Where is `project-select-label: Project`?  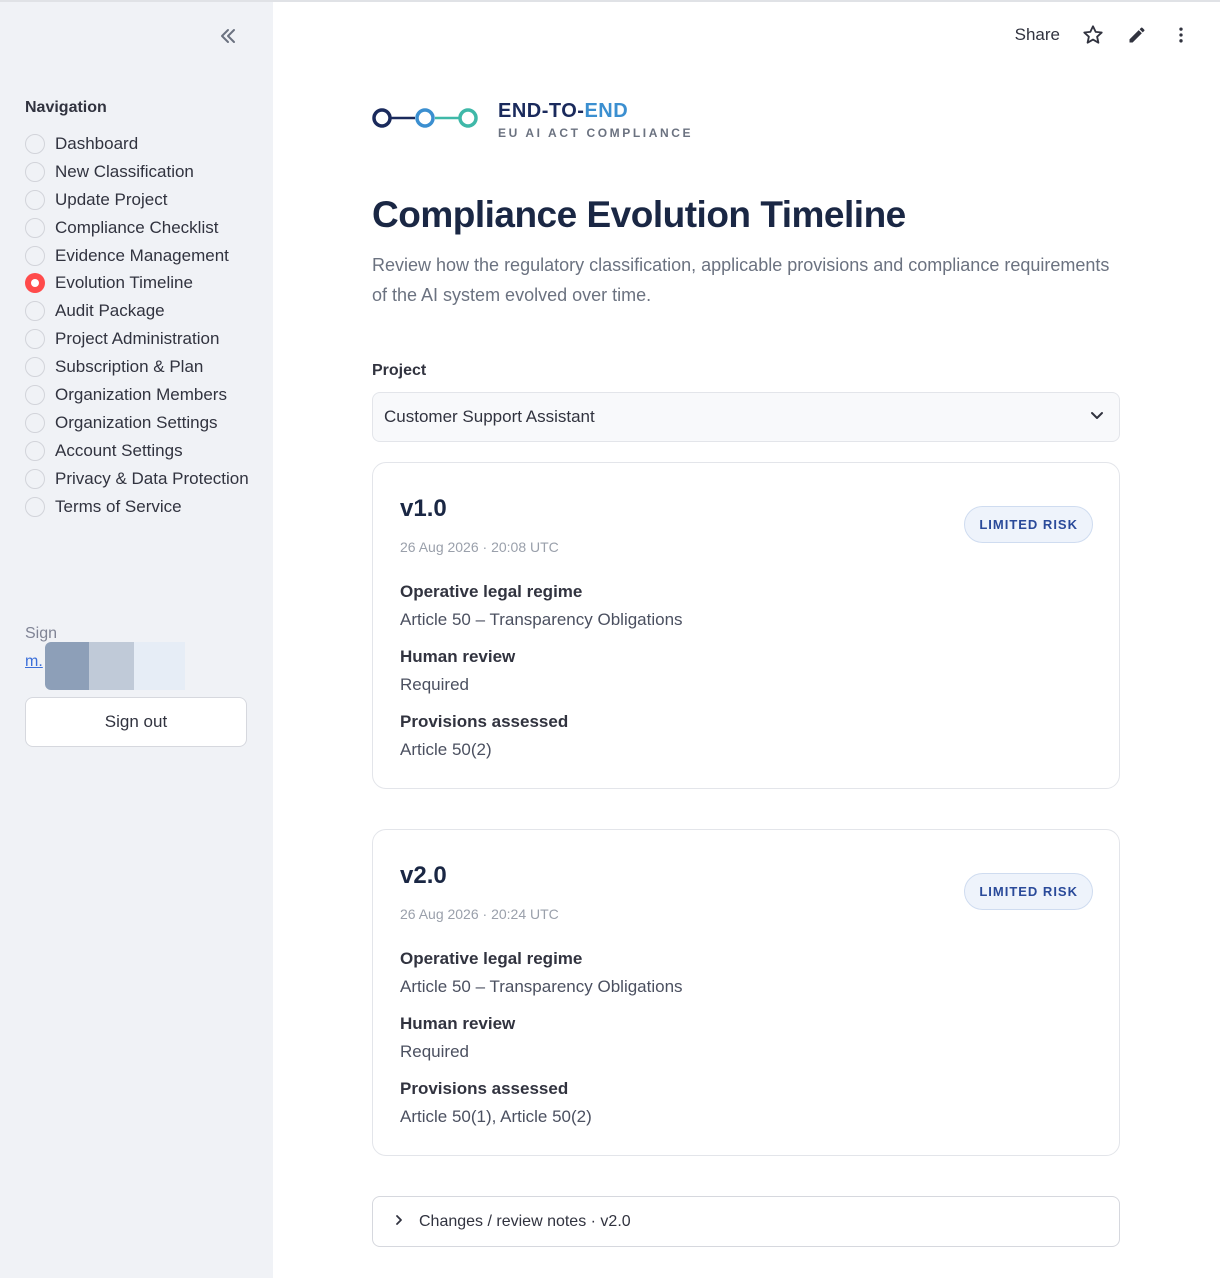 project-select-label: Project is located at coordinates (399, 370).